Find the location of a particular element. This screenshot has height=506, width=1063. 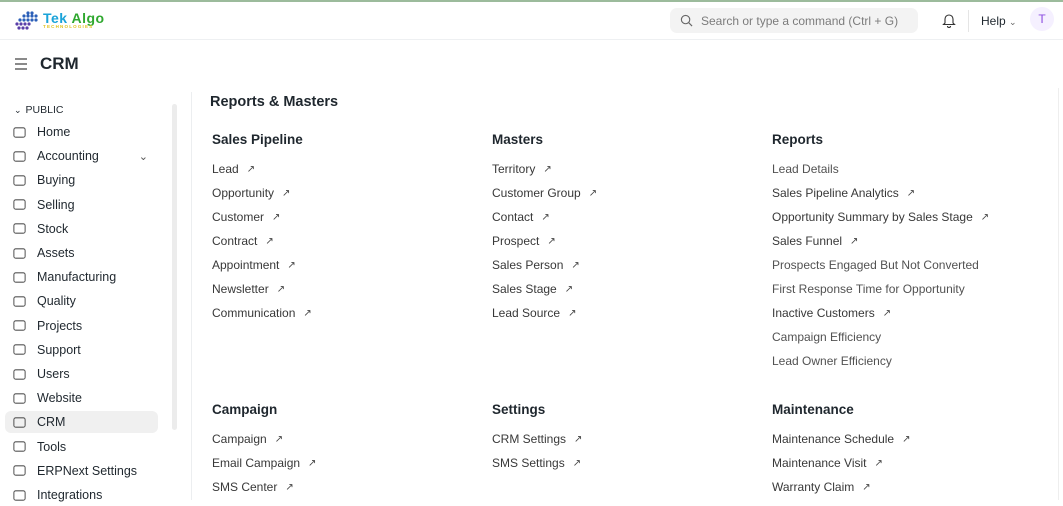

card-link: Newsletter ↗ is located at coordinates (347, 294).